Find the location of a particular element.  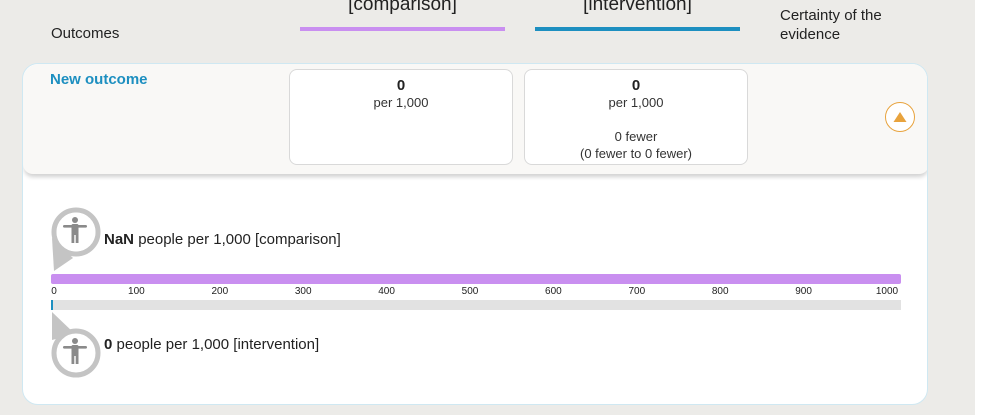

scale-tick-label: 300 is located at coordinates (303, 291).